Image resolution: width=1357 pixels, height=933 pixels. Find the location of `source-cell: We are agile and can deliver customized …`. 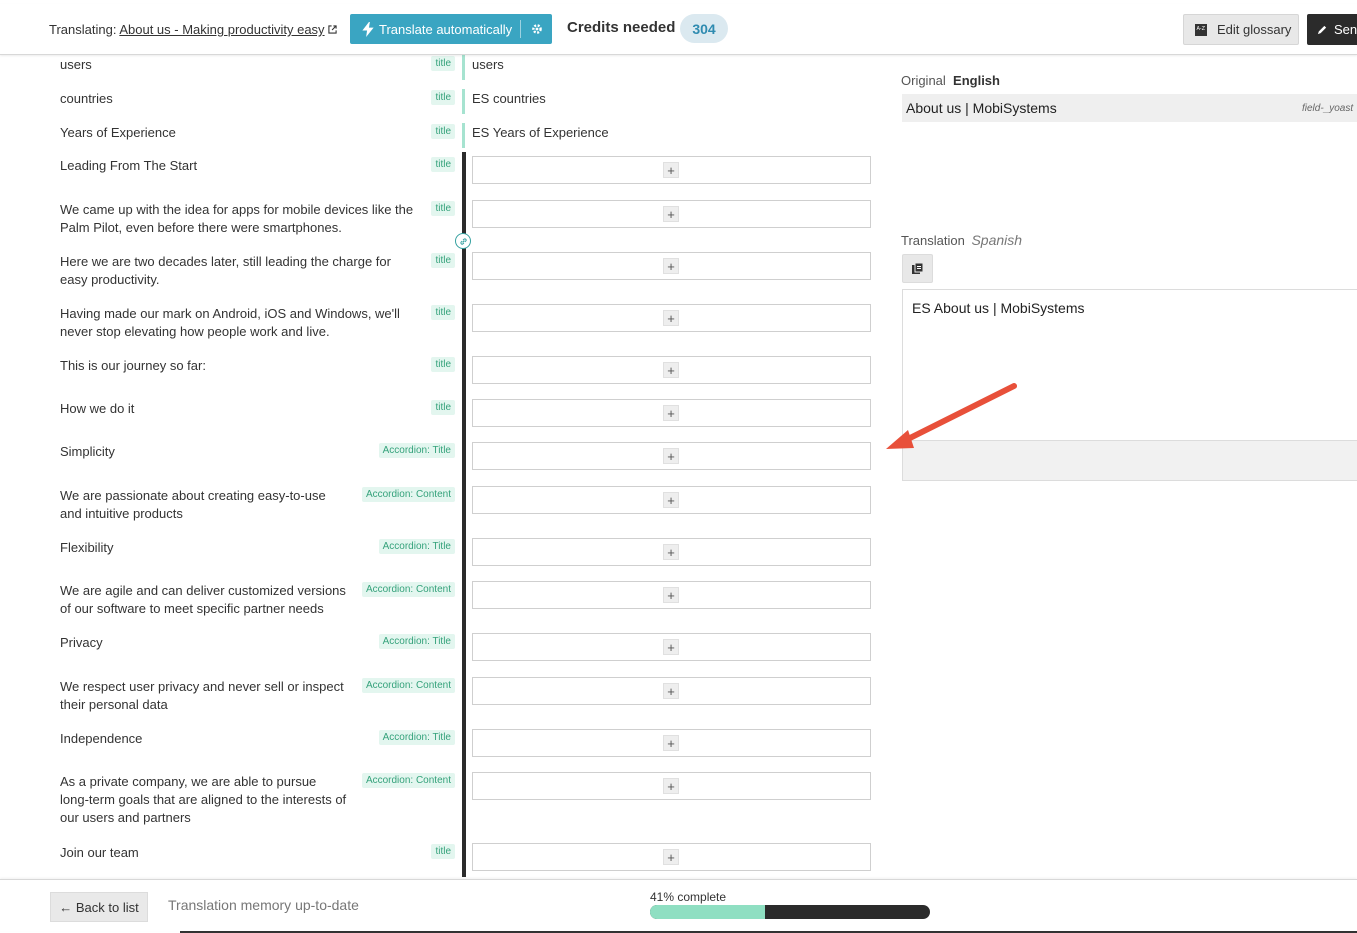

source-cell: We are agile and can deliver customized … is located at coordinates (257, 600).